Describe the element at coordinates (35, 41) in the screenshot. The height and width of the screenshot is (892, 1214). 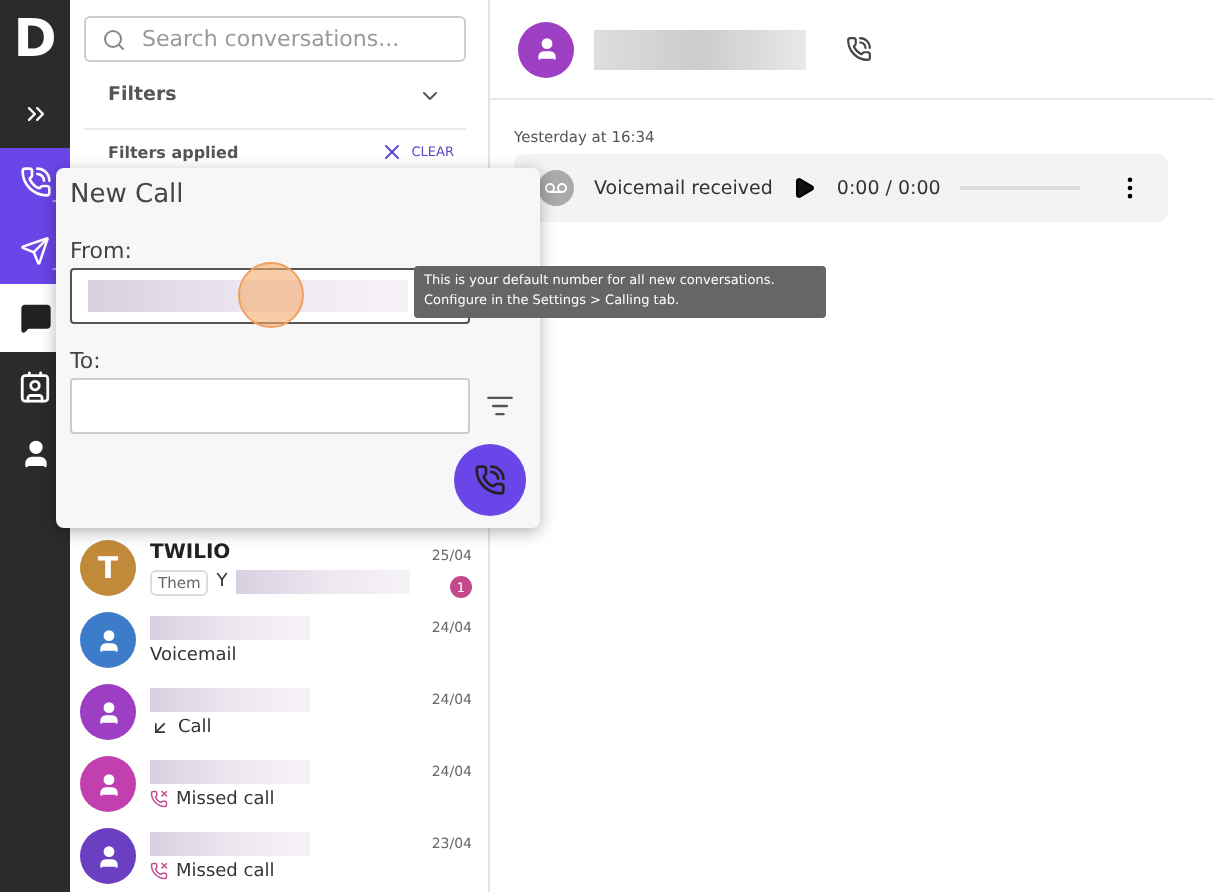
I see `logo: D` at that location.